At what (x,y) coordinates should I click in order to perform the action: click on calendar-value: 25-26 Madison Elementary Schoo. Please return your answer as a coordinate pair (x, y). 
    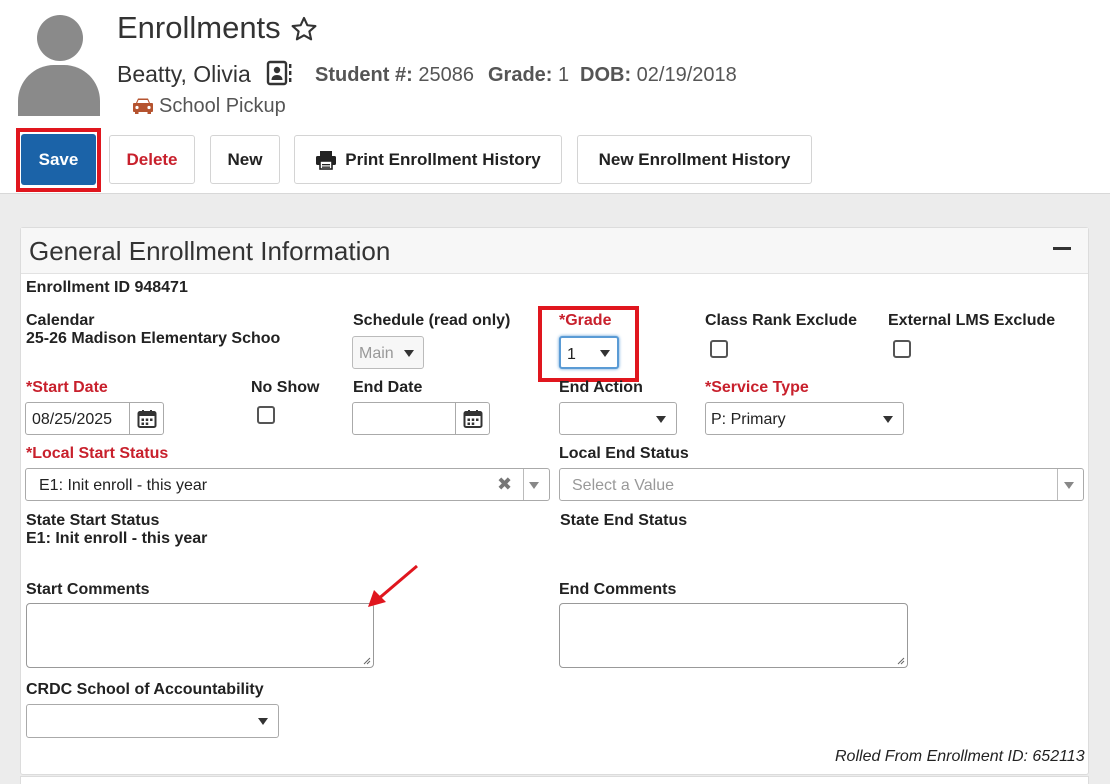
    Looking at the image, I should click on (153, 338).